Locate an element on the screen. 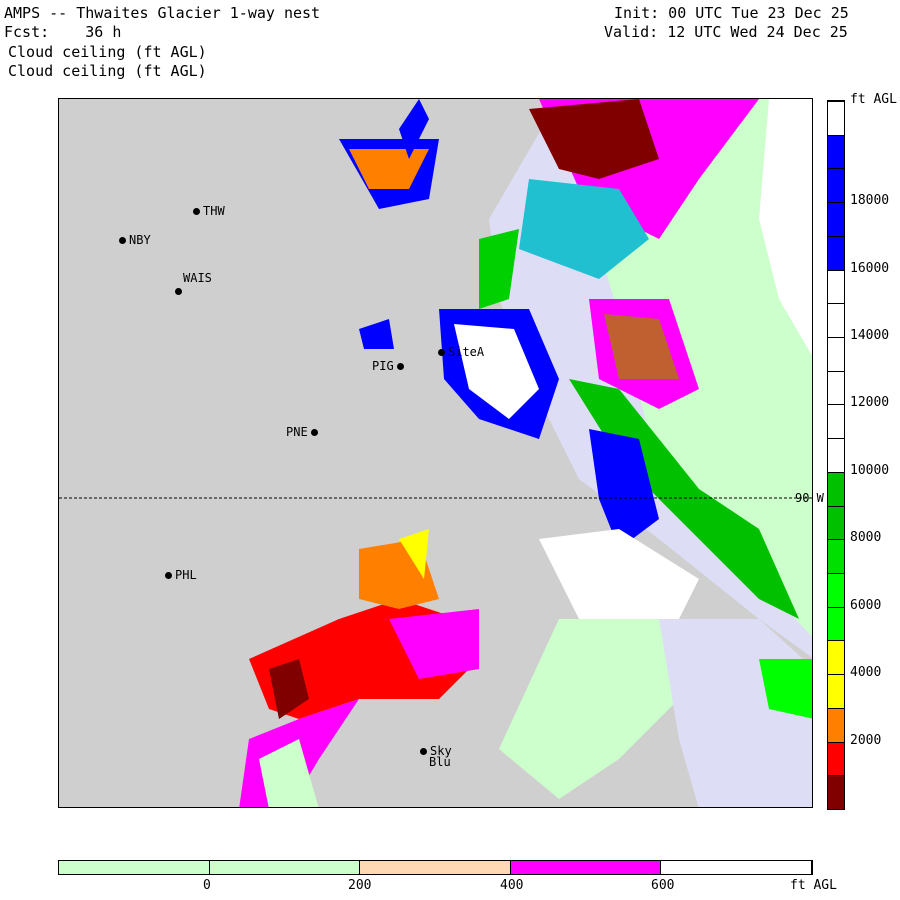 Image resolution: width=900 pixels, height=900 pixels. colorbar-label: 18000 is located at coordinates (870, 201).